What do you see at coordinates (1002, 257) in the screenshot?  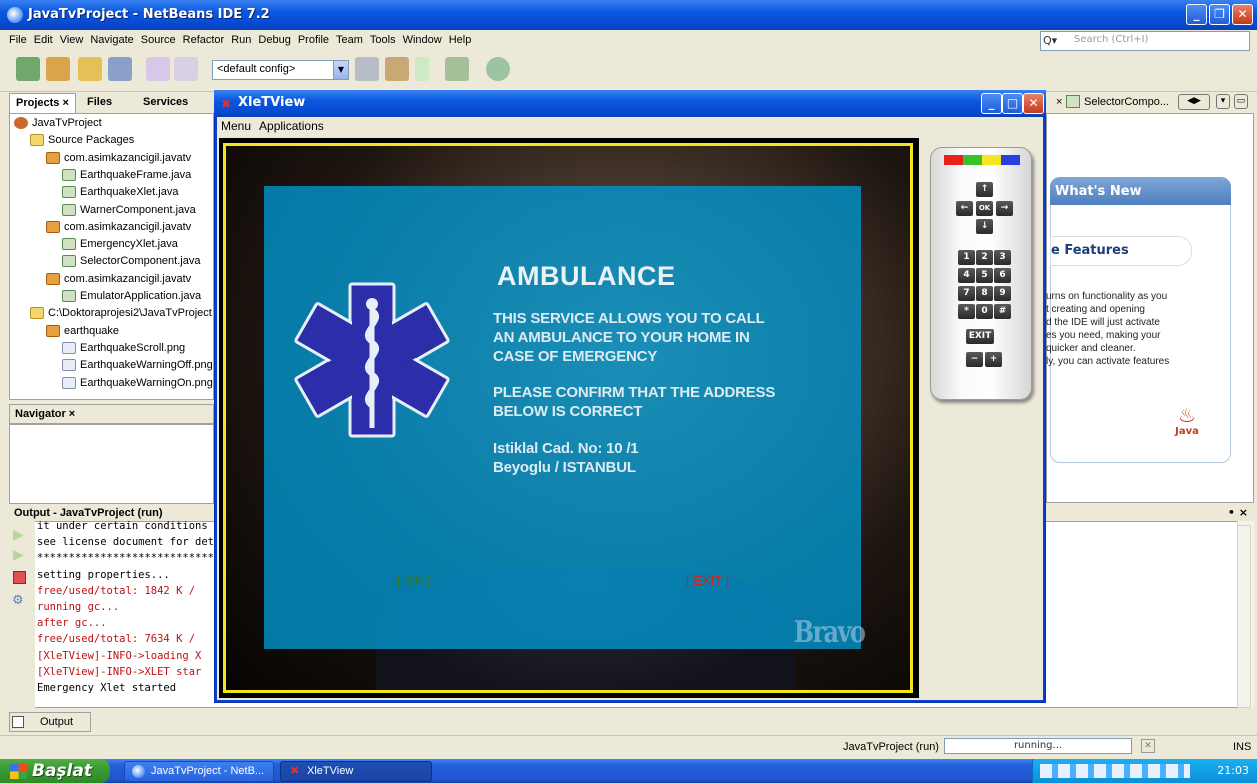 I see `remote-key: 3` at bounding box center [1002, 257].